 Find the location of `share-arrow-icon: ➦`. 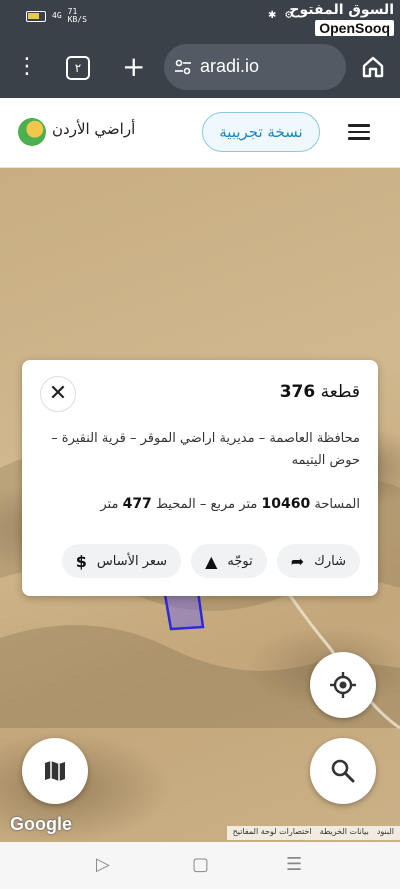

share-arrow-icon: ➦ is located at coordinates (297, 561).